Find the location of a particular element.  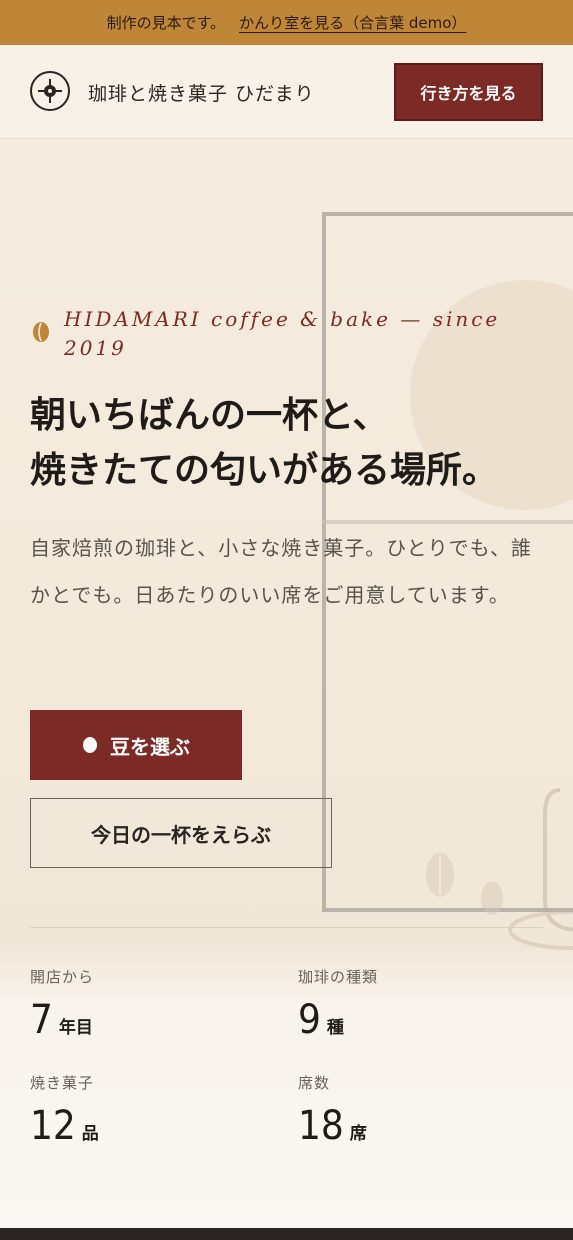

site-header: 珈琲と焼き菓子 ひだまり 行き方を見る is located at coordinates (286, 92).